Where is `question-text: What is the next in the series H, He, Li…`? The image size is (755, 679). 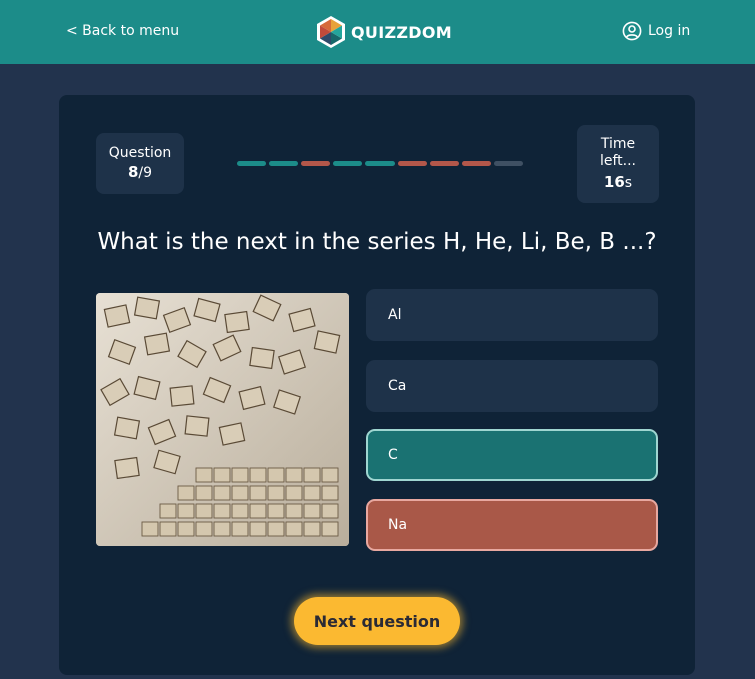
question-text: What is the next in the series H, He, Li… is located at coordinates (377, 242).